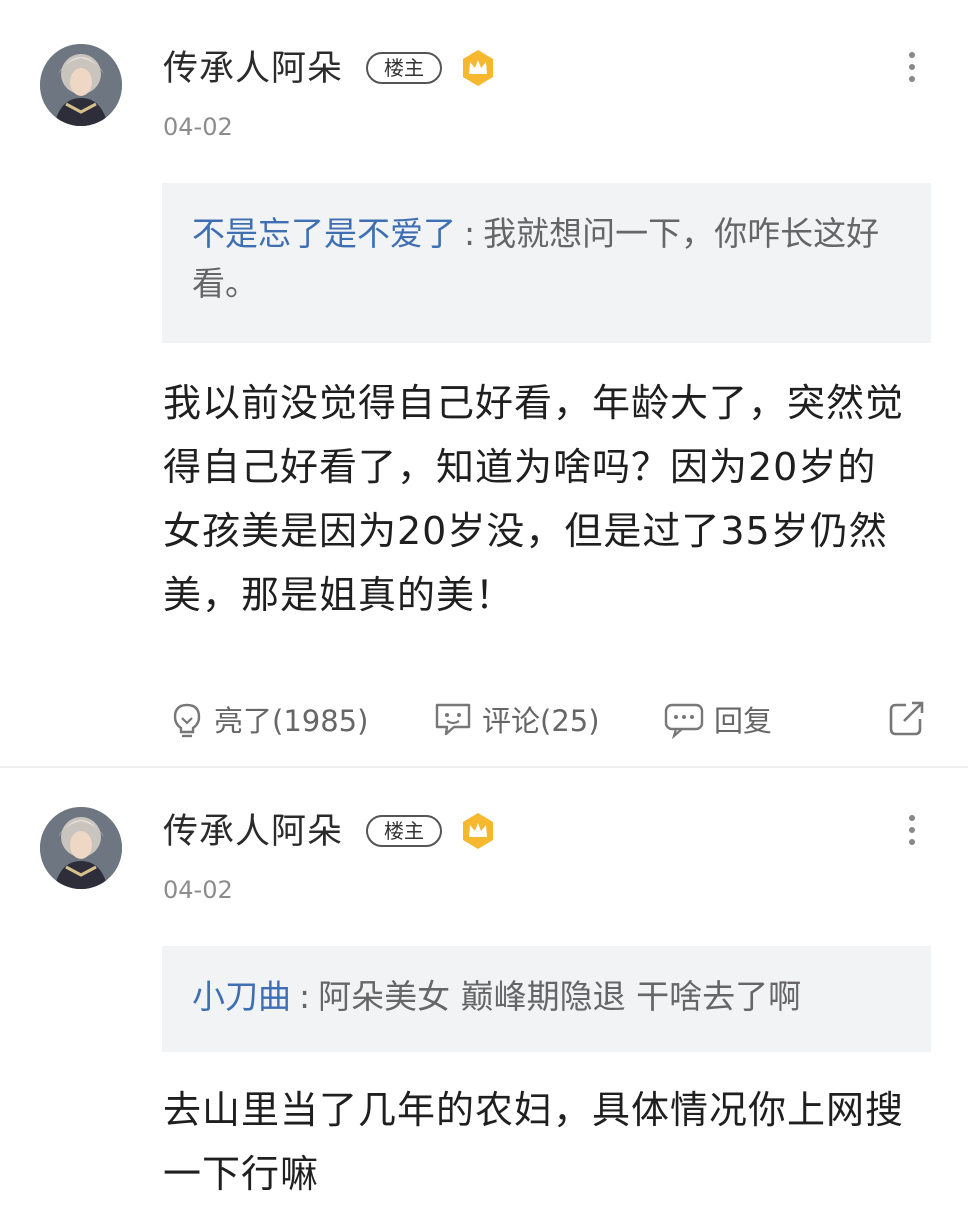 The width and height of the screenshot is (968, 1206). What do you see at coordinates (560, 996) in the screenshot?
I see `quoted-text: 阿朵美女 巅峰期隐退 干啥去了啊` at bounding box center [560, 996].